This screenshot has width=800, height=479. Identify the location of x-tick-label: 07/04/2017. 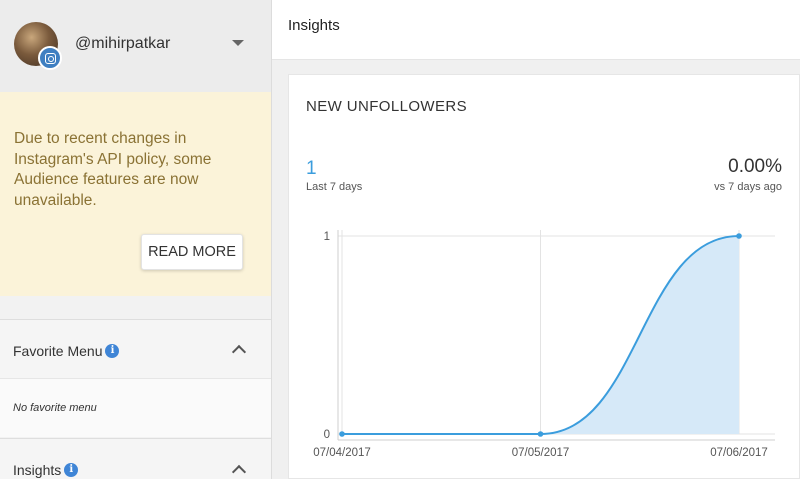
(342, 453).